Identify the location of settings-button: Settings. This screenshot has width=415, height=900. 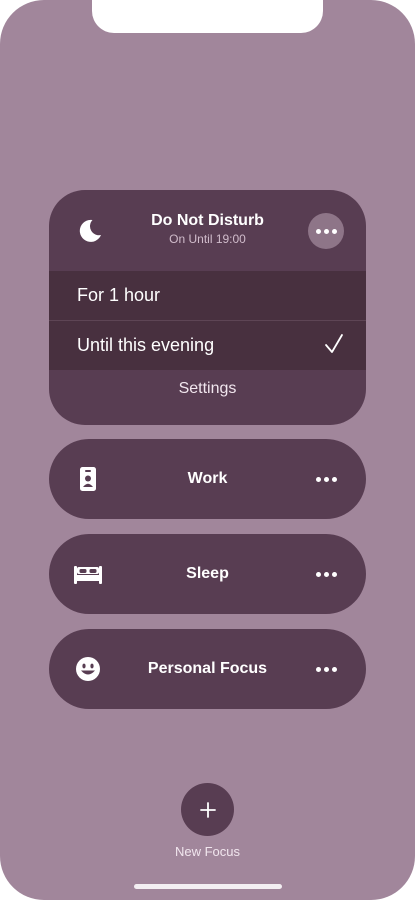
(207, 389).